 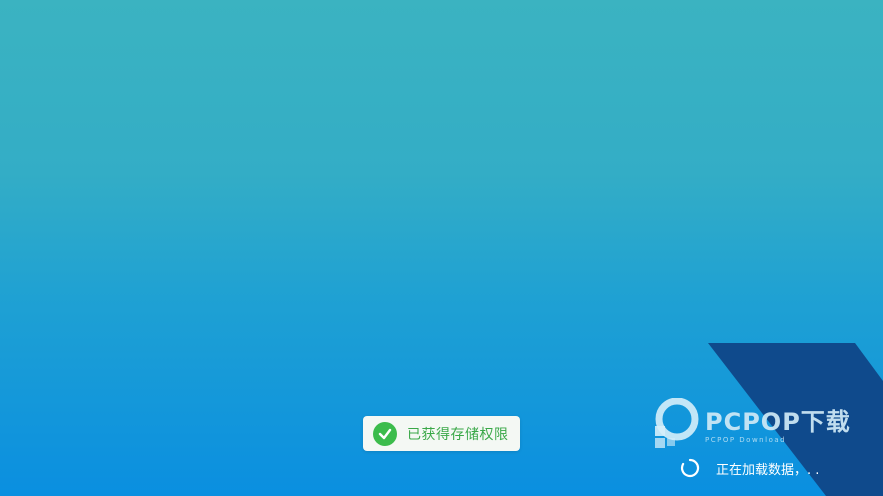 What do you see at coordinates (746, 440) in the screenshot?
I see `watermark-tagline: PCPOP Download` at bounding box center [746, 440].